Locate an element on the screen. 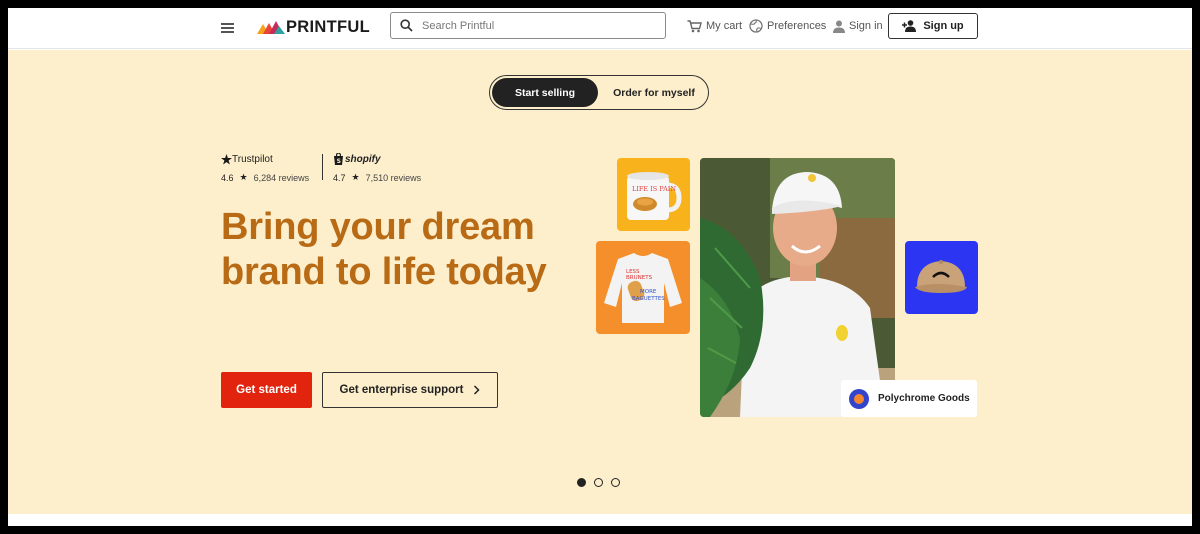  trustpilot-rating: Trustpilot 4.6 ★ 6,284 reviews is located at coordinates (265, 167).